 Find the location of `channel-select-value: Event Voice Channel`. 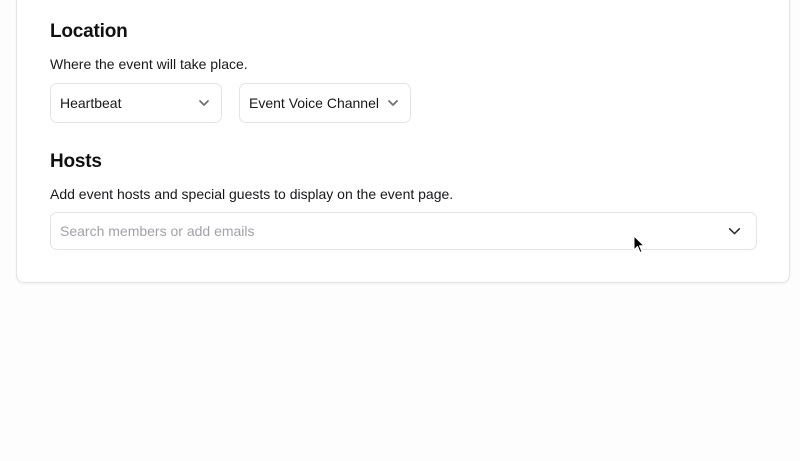

channel-select-value: Event Voice Channel is located at coordinates (314, 103).